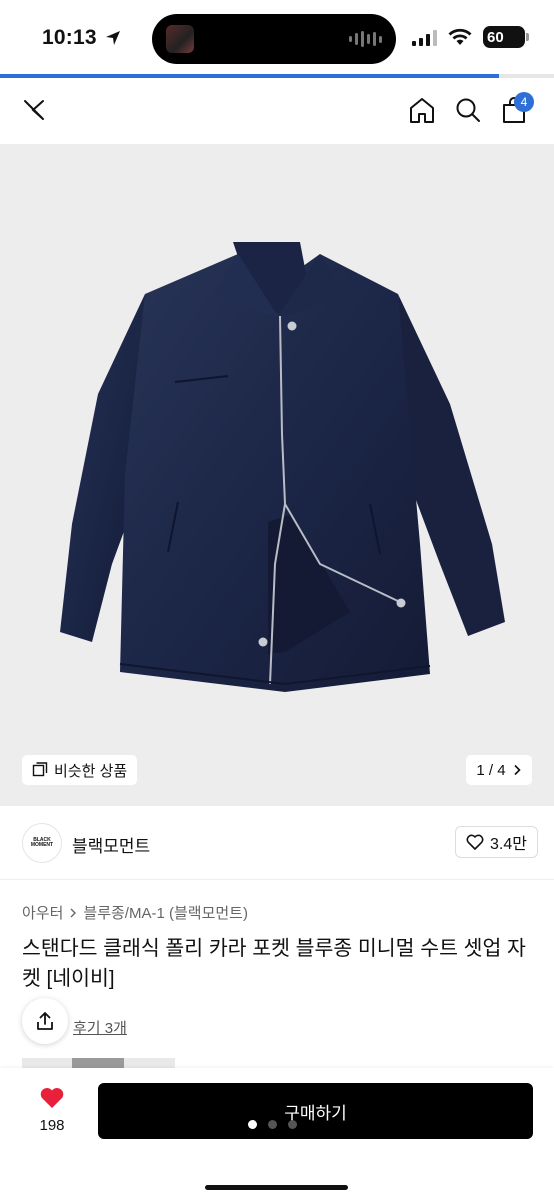 The width and height of the screenshot is (554, 1200). What do you see at coordinates (277, 843) in the screenshot?
I see `brand-row: BLACK MOMENT 블랙모먼트 3.4만` at bounding box center [277, 843].